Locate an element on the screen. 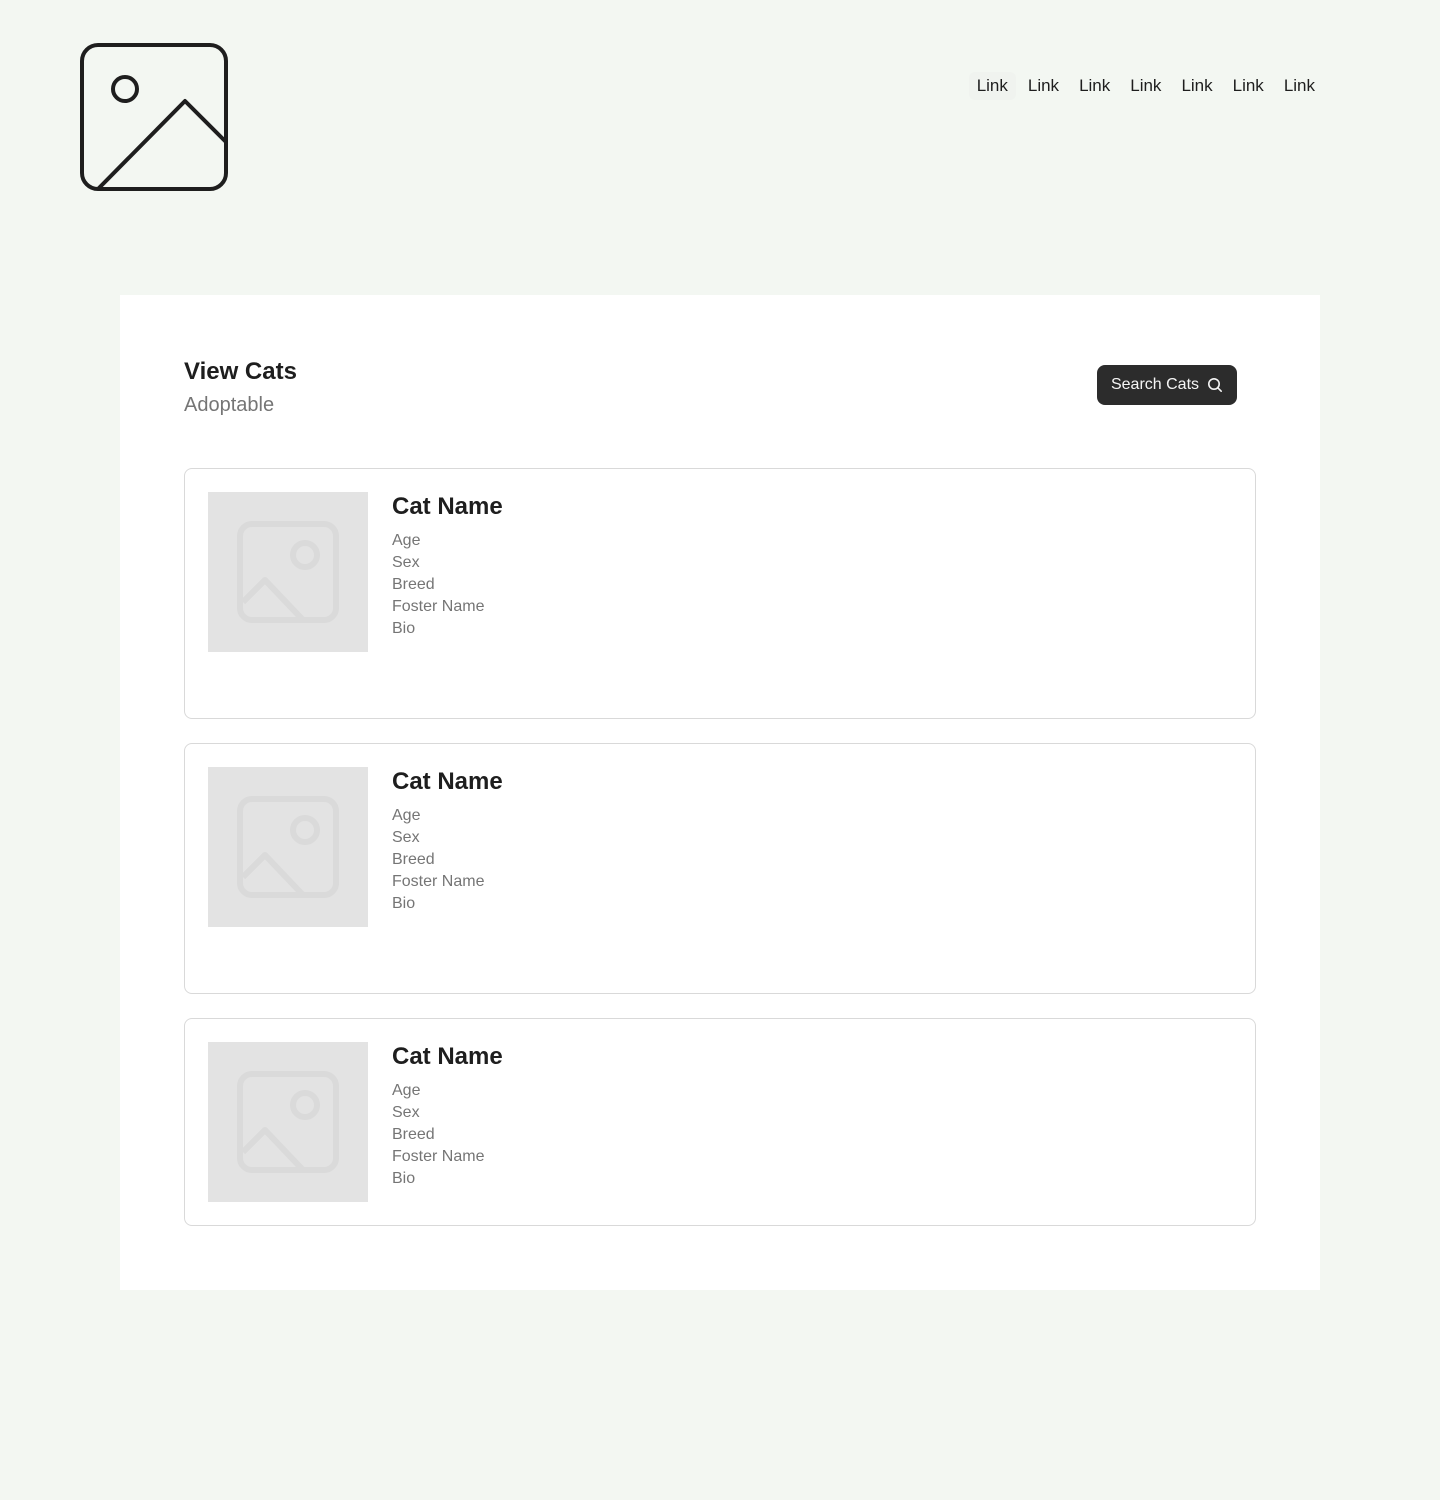  nav-link-6: Link is located at coordinates (1248, 86).